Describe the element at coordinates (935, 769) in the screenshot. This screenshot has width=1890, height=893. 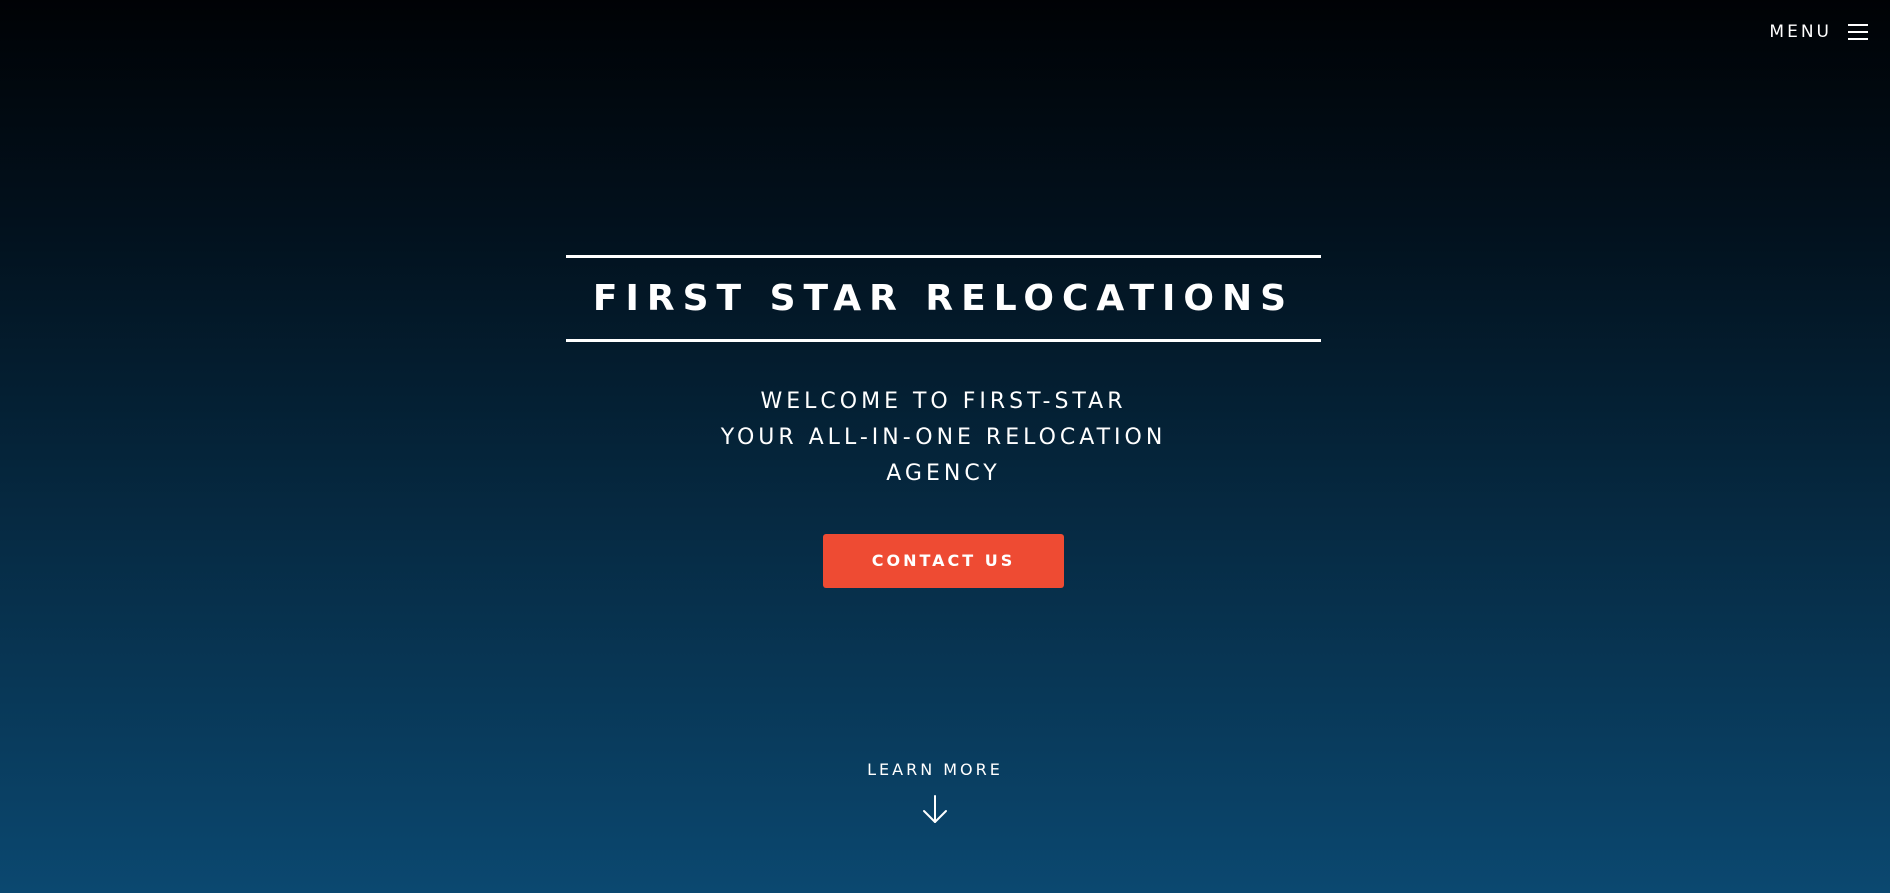
I see `learn-more-label: LEARN MORE` at that location.